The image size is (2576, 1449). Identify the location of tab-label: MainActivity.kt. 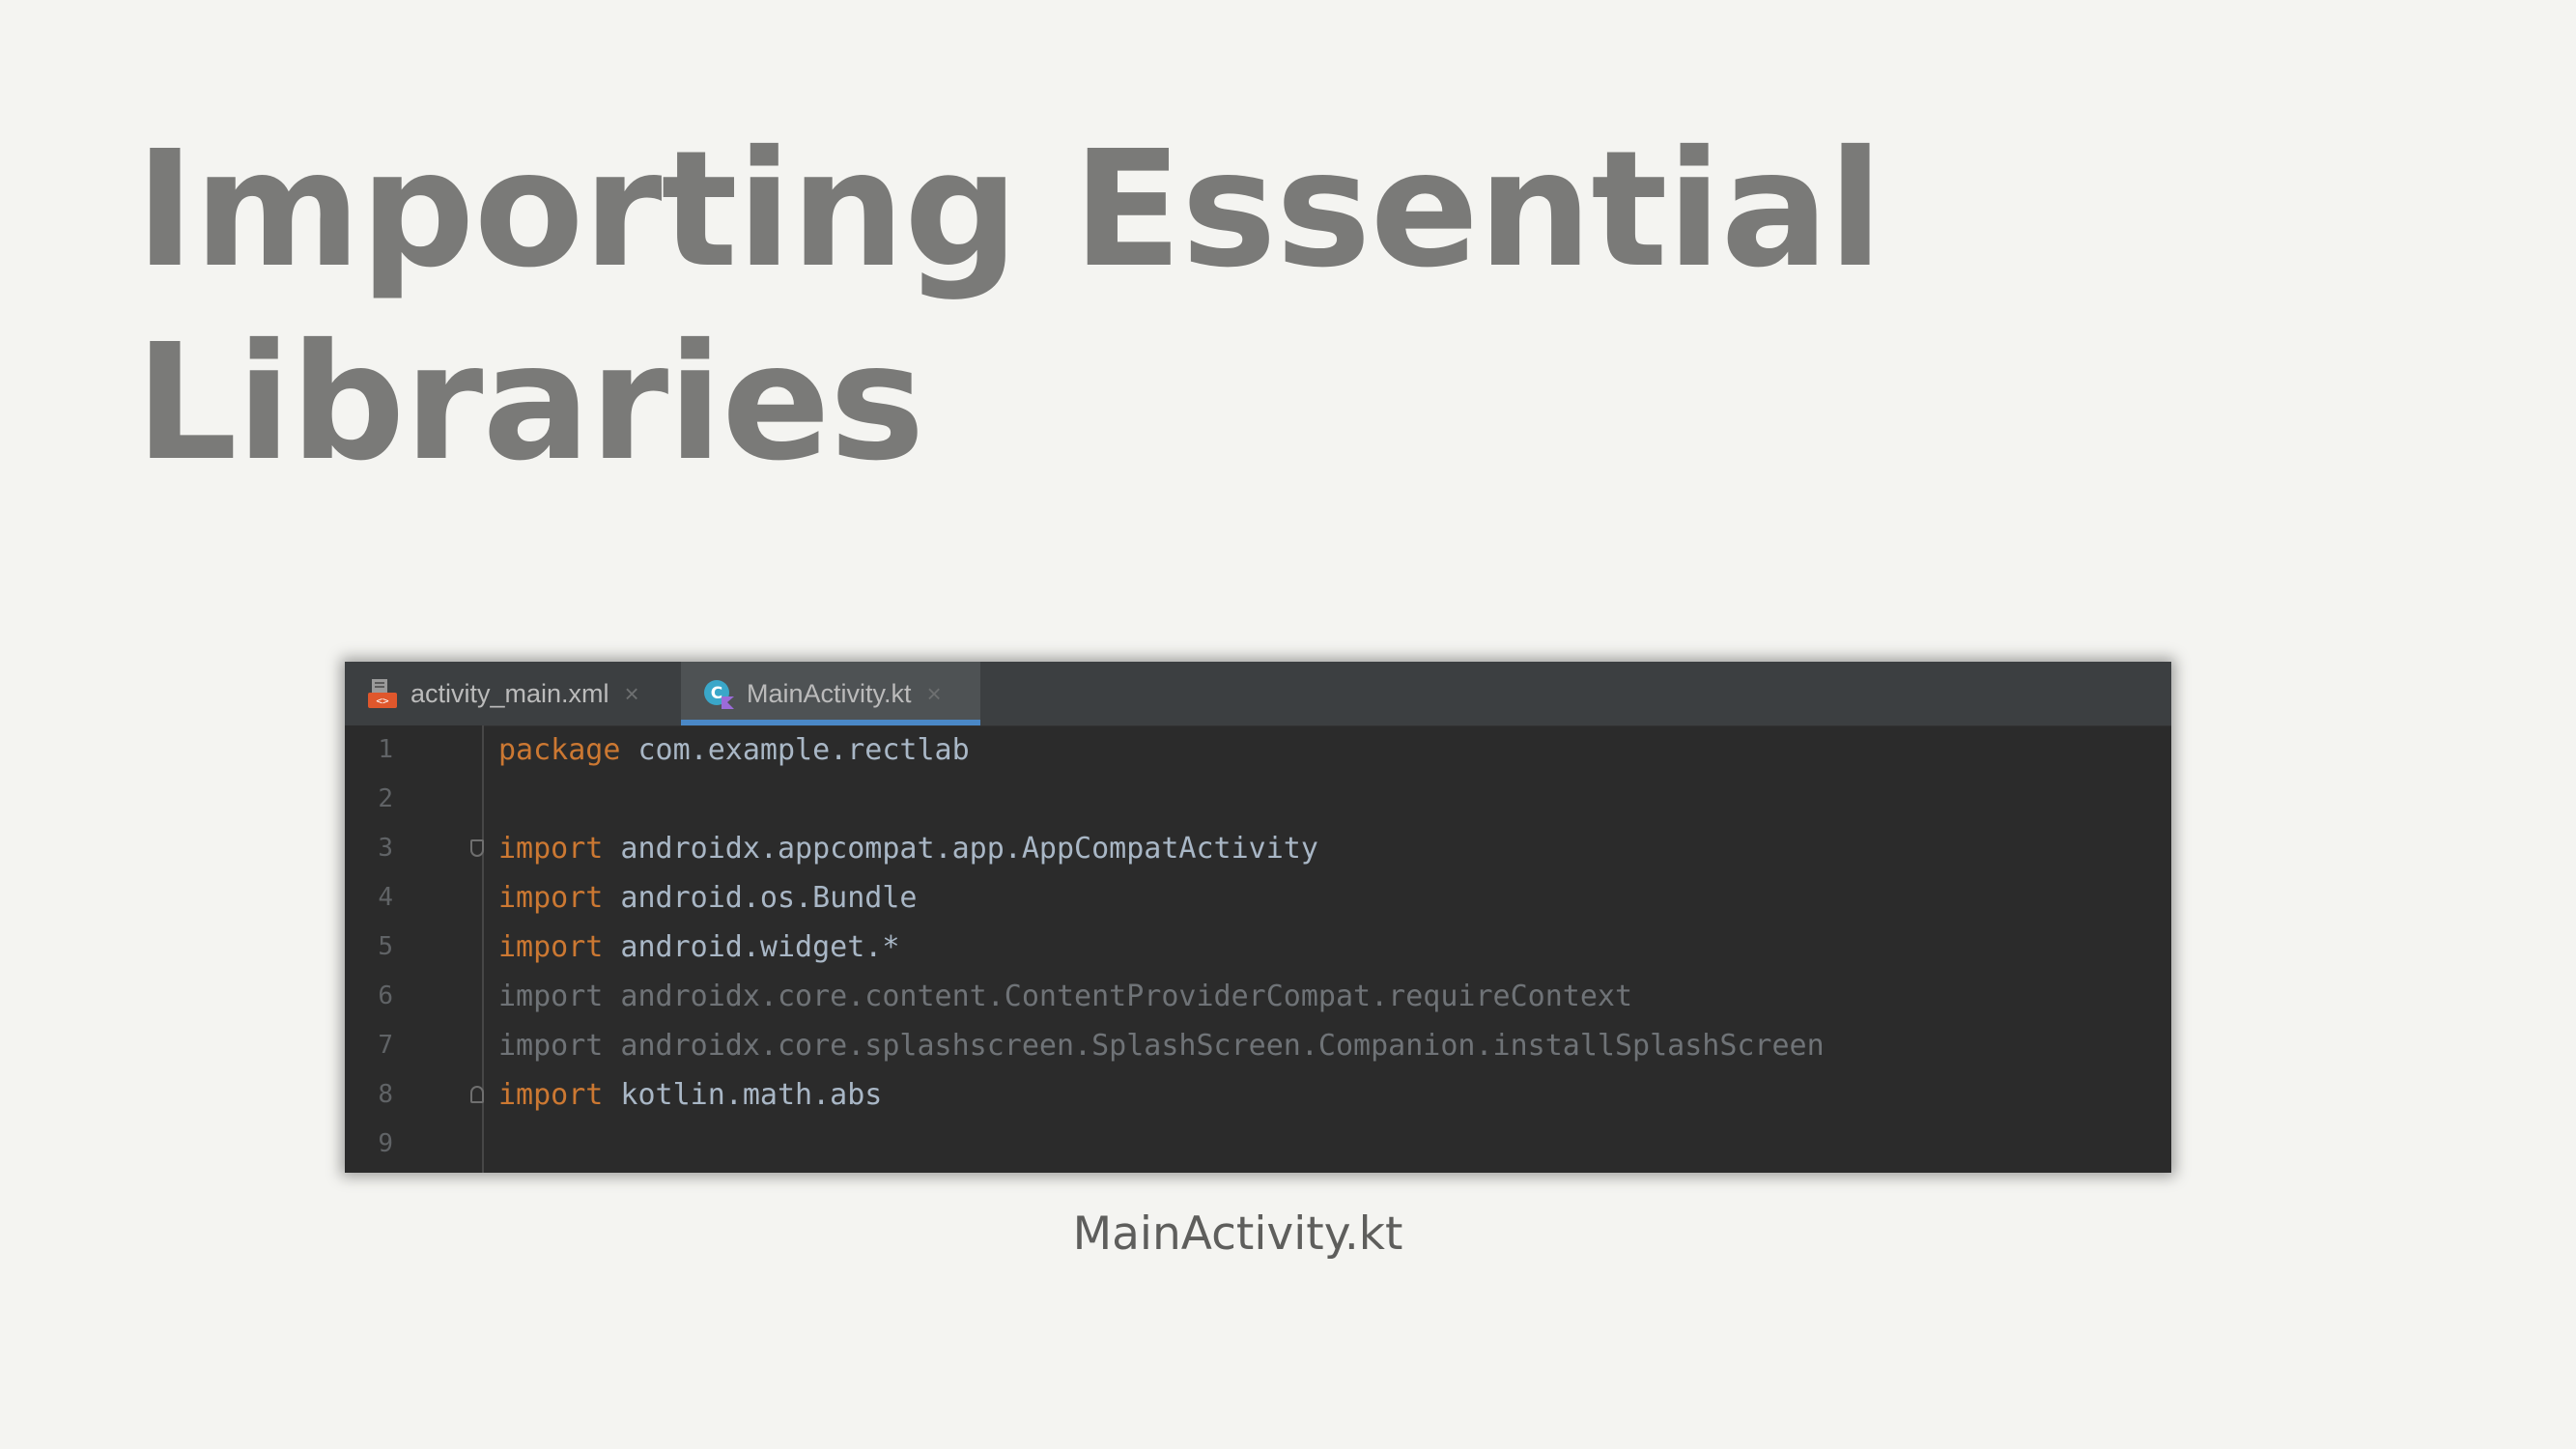
(829, 693).